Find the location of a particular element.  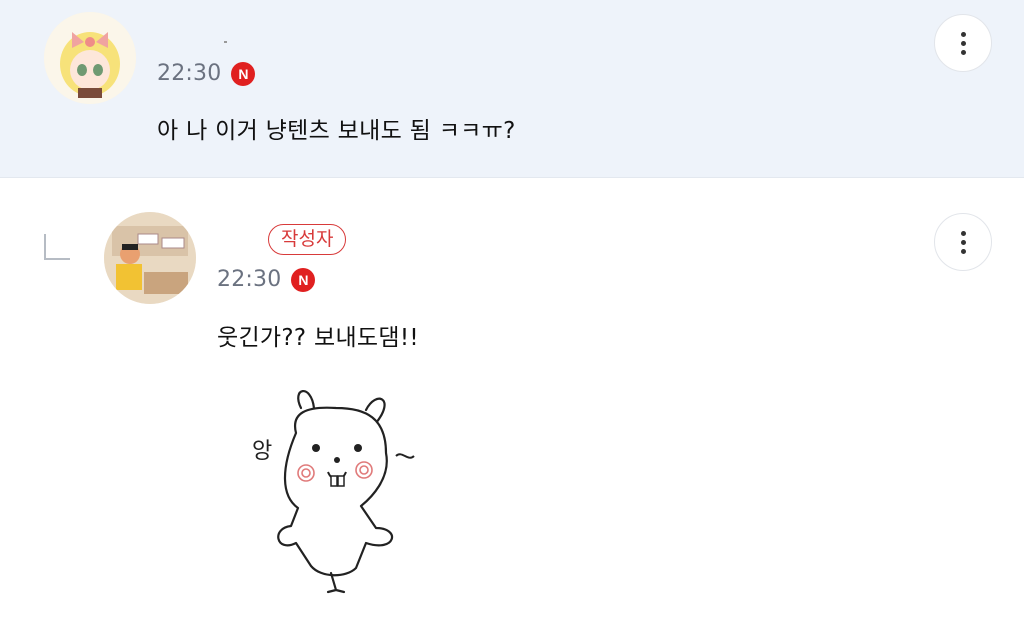

hamster-sticker-icon: 앙 is located at coordinates (336, 488).